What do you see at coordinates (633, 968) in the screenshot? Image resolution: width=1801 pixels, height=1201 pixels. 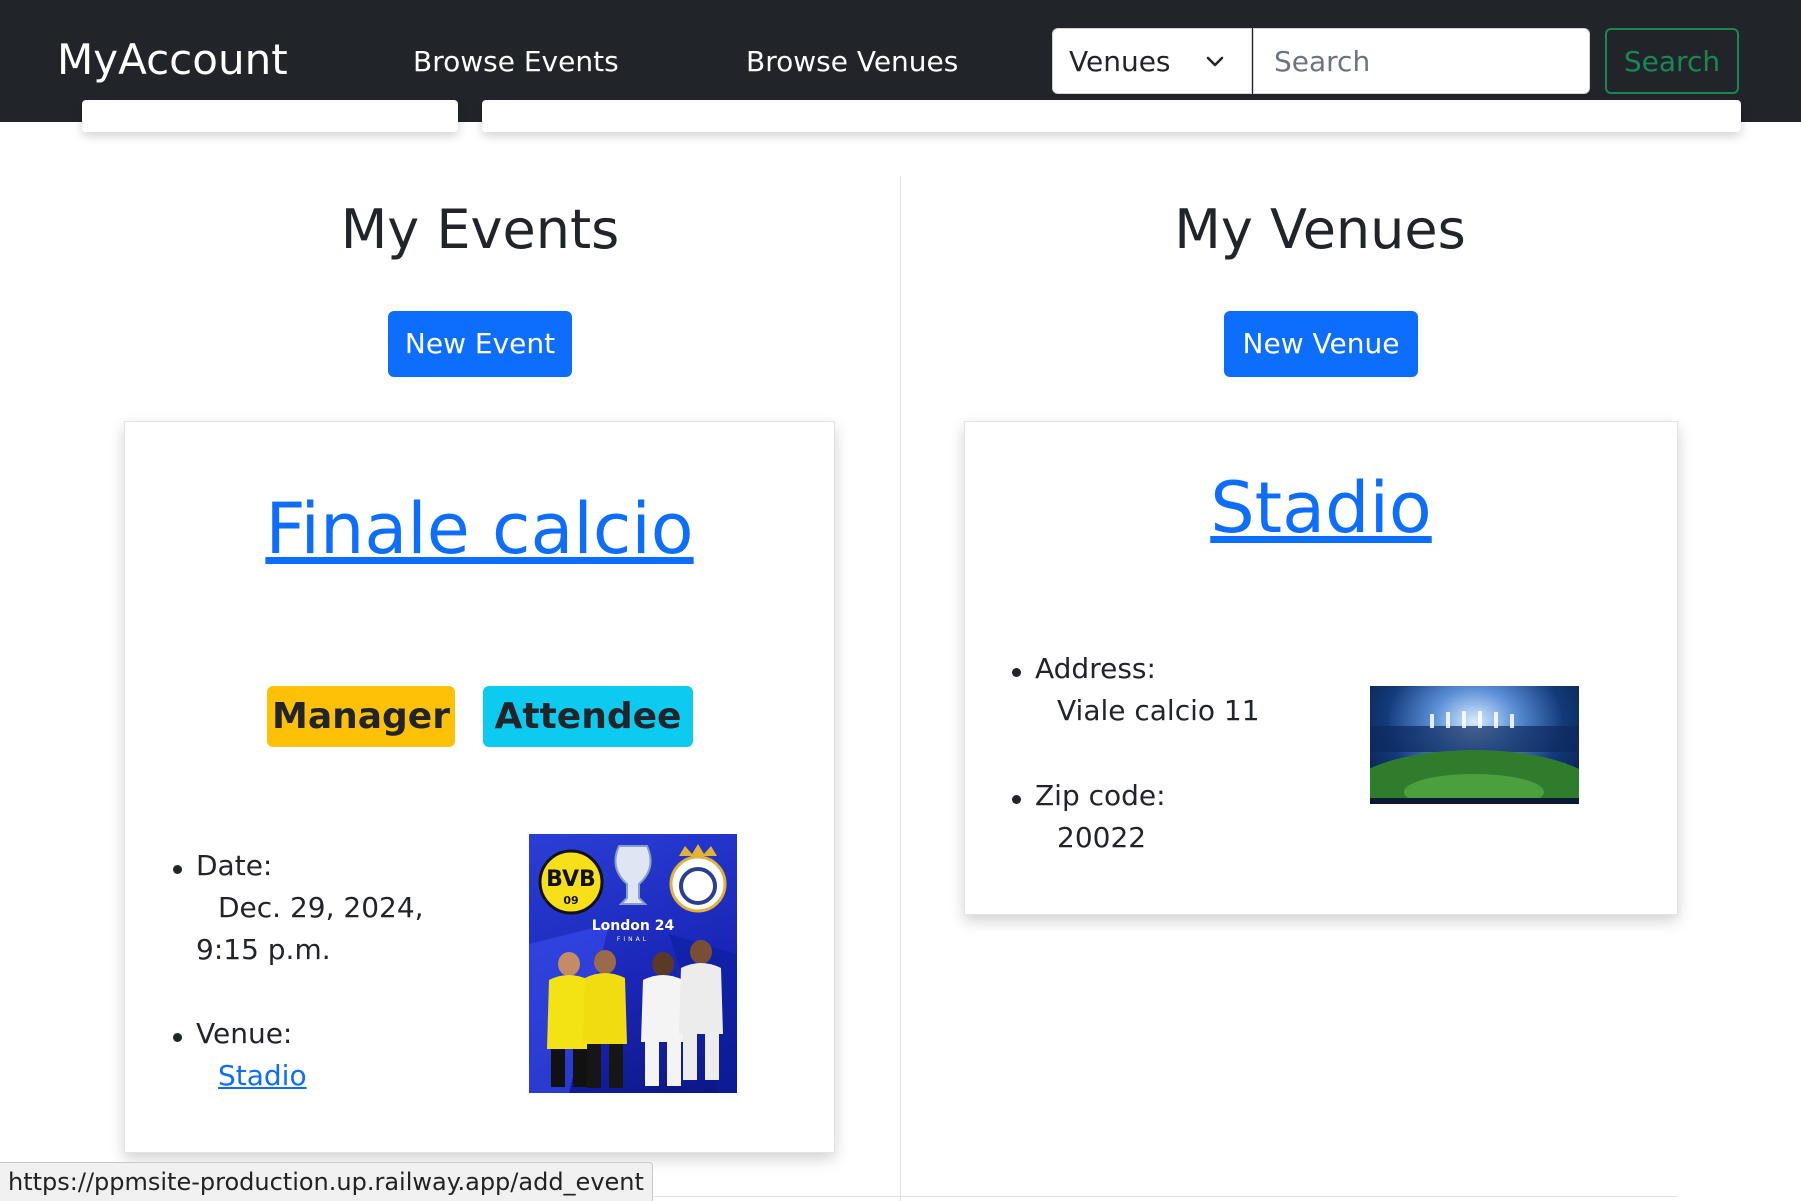 I see `poster-artwork: BVB 09 London 24 FINAL` at bounding box center [633, 968].